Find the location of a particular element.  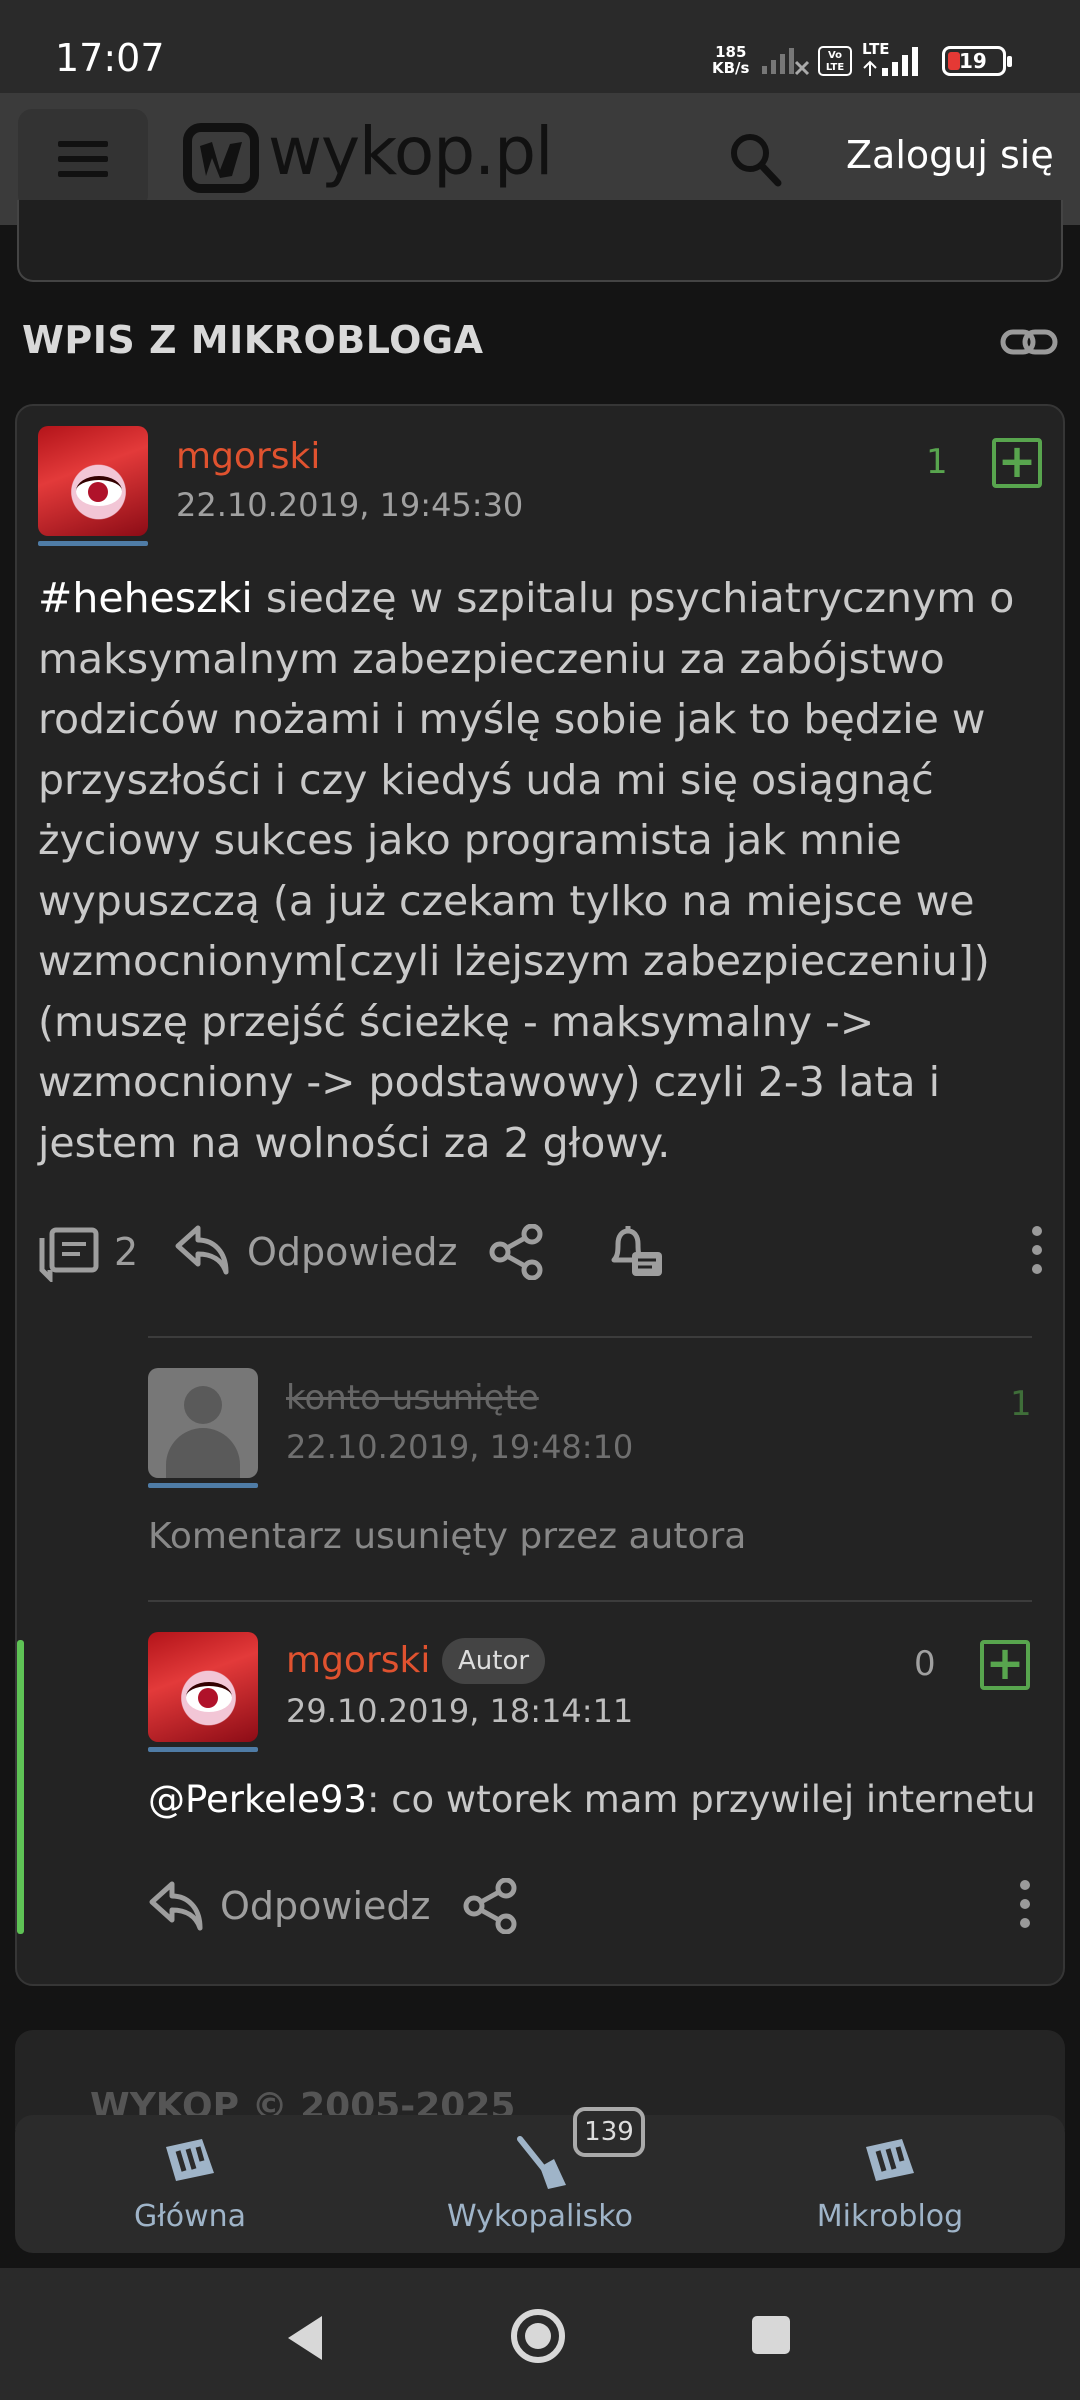

deleted-user-avatar is located at coordinates (203, 1423).